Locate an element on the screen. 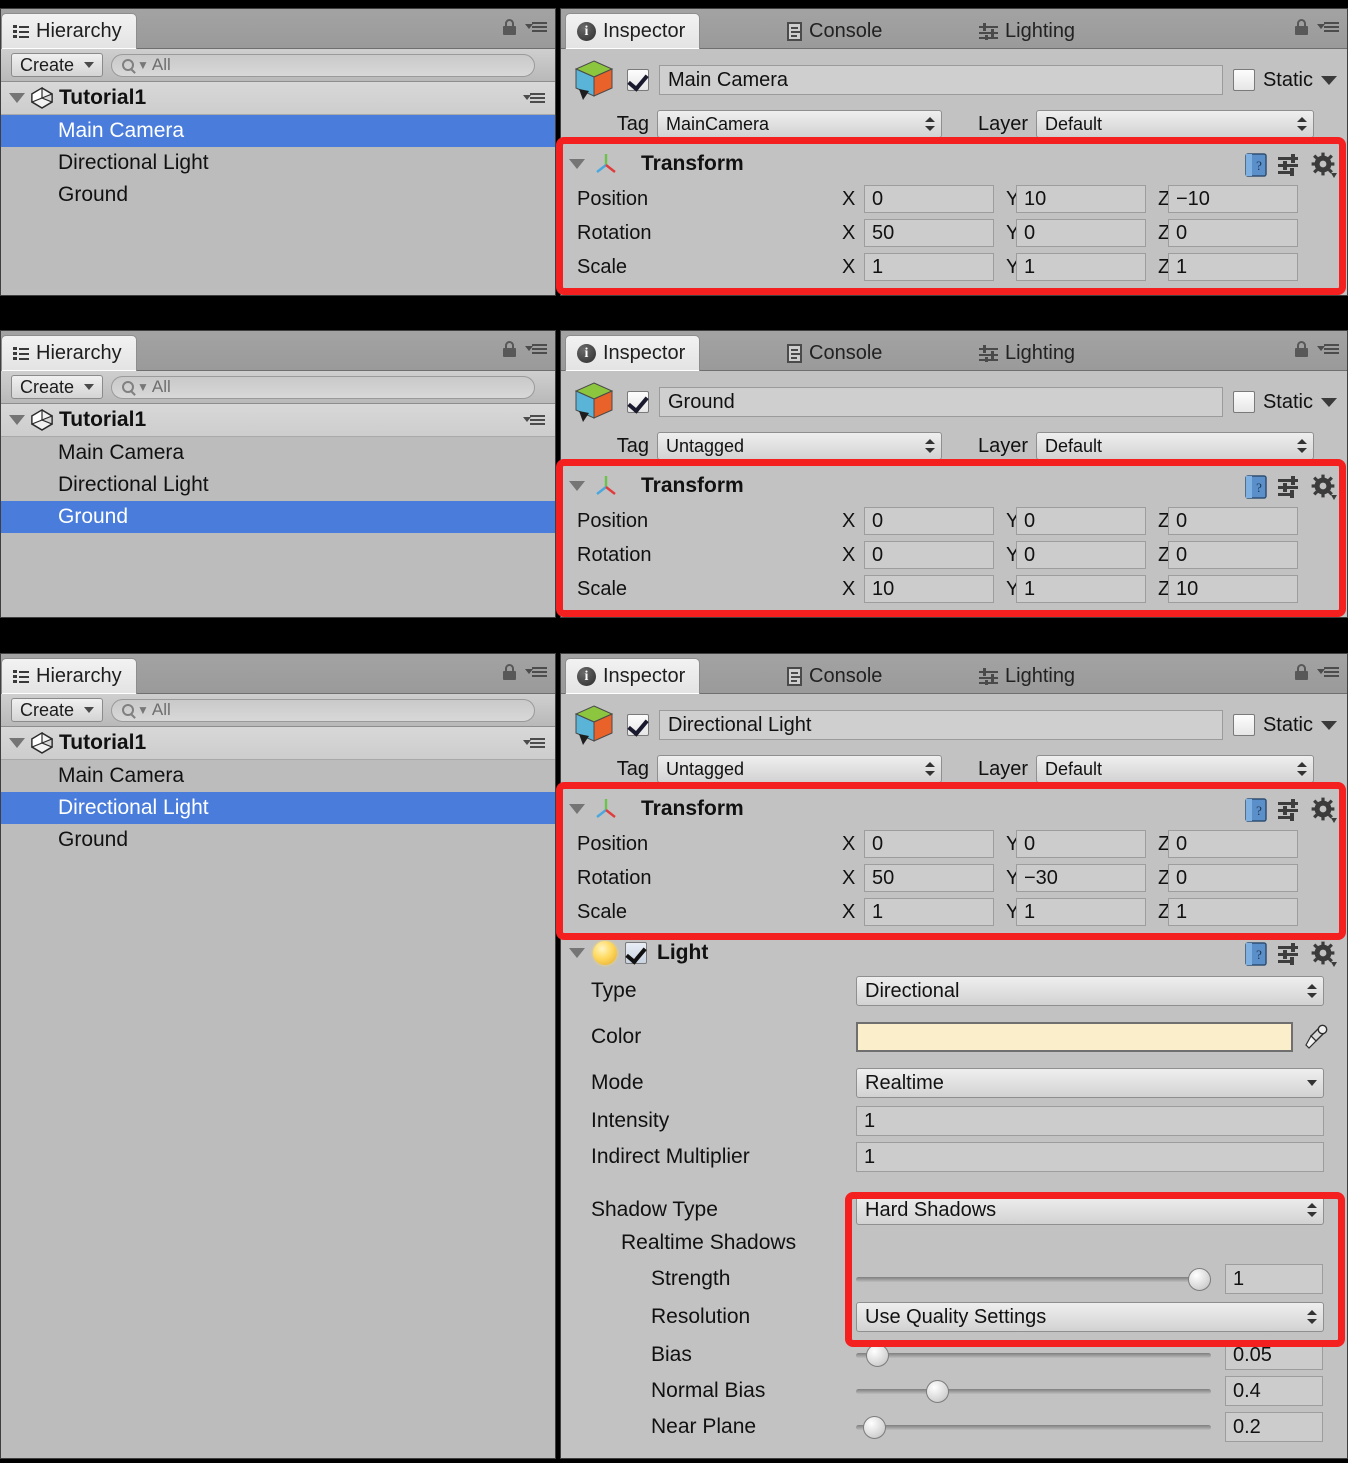 The image size is (1348, 1463). transform-component-header-3: Transform ? is located at coordinates (954, 809).